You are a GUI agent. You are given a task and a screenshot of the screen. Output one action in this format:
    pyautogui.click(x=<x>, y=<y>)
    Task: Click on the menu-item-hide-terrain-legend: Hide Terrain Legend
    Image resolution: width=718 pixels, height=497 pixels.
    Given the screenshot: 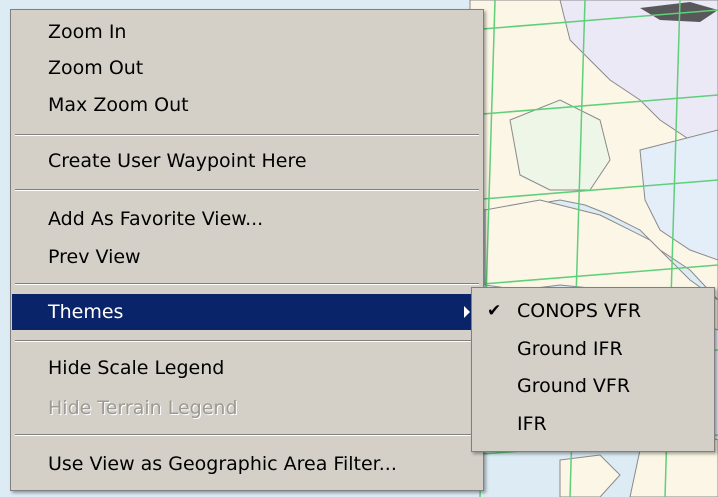 What is the action you would take?
    pyautogui.click(x=143, y=408)
    